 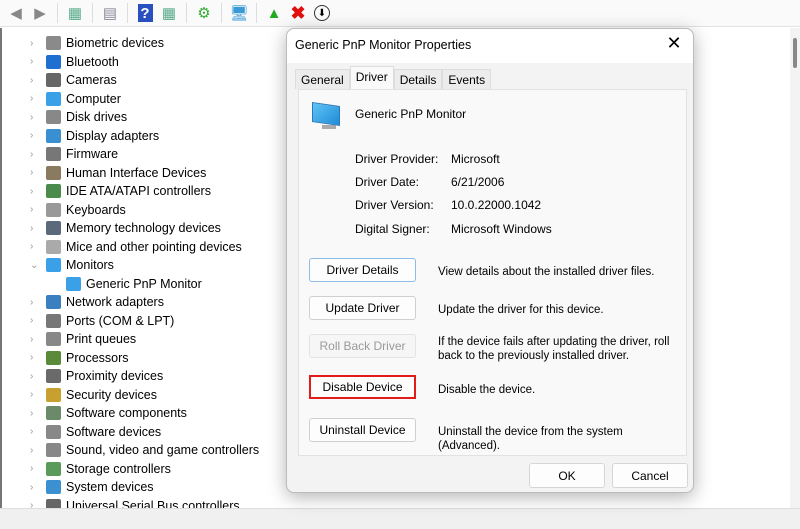 What do you see at coordinates (126, 413) in the screenshot?
I see `tree-item-label: Software components` at bounding box center [126, 413].